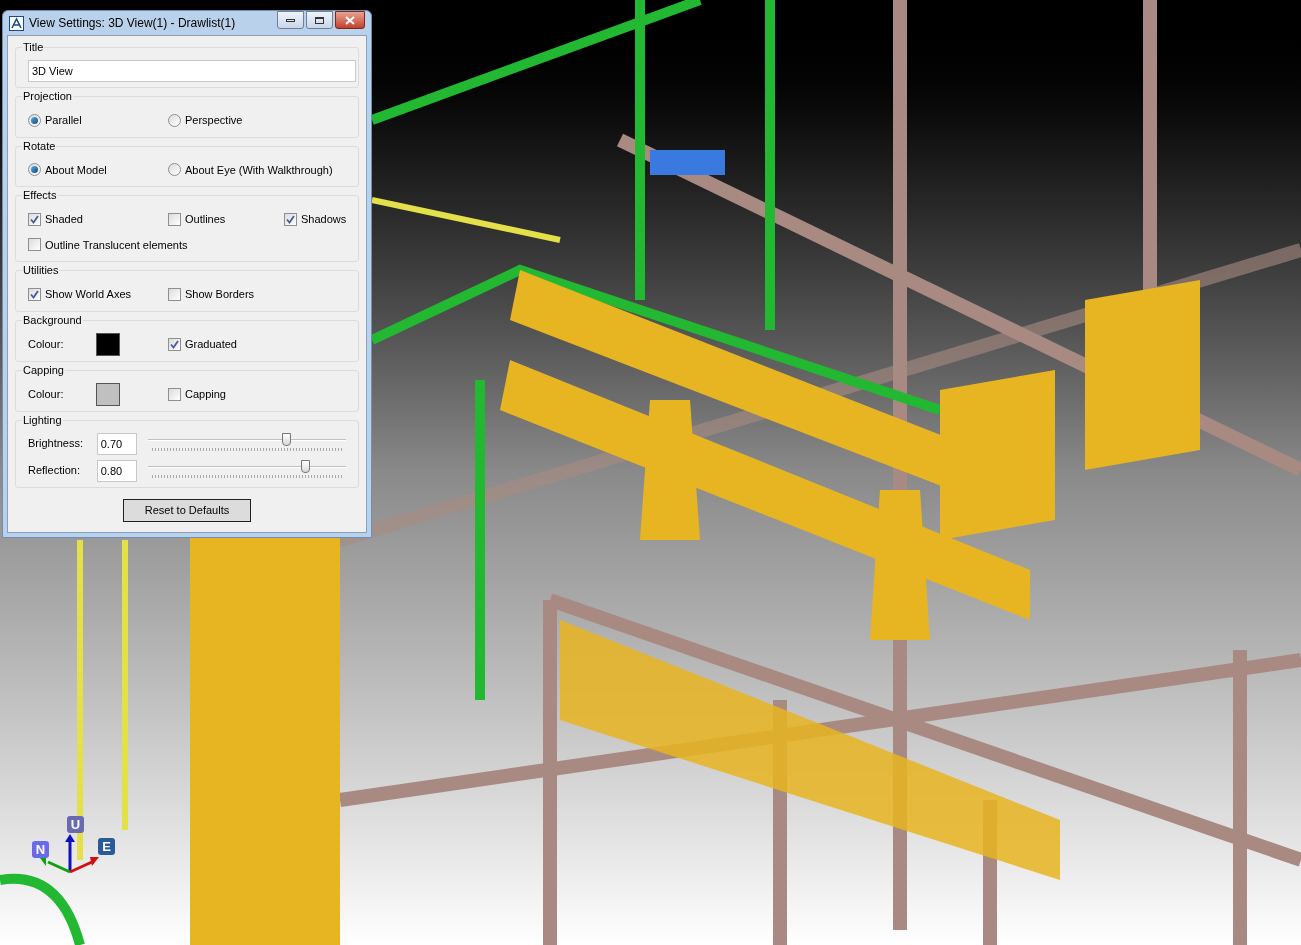 The image size is (1301, 945). What do you see at coordinates (70, 855) in the screenshot?
I see `world-axes-icon` at bounding box center [70, 855].